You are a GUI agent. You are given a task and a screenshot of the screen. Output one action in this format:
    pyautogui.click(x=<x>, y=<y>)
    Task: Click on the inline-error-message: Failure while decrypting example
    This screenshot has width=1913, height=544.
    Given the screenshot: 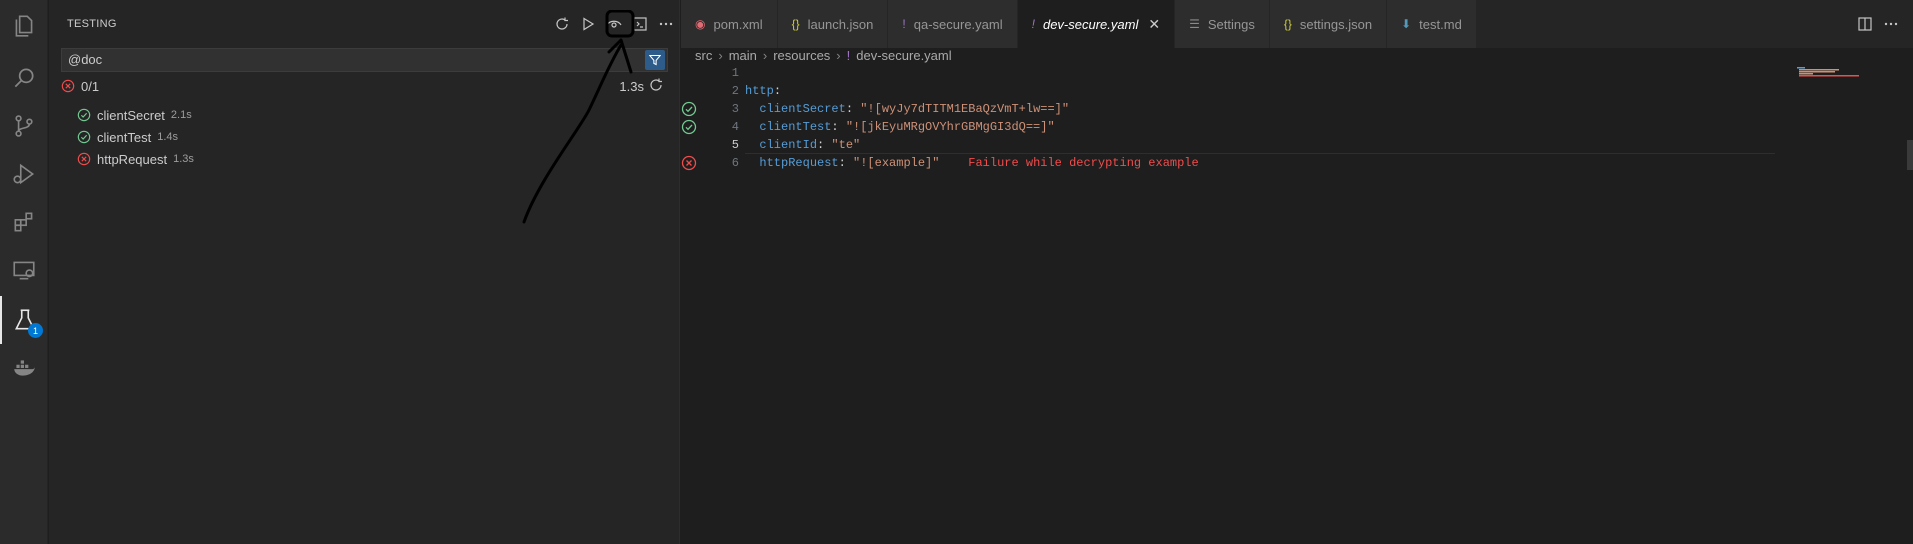 What is the action you would take?
    pyautogui.click(x=1083, y=163)
    